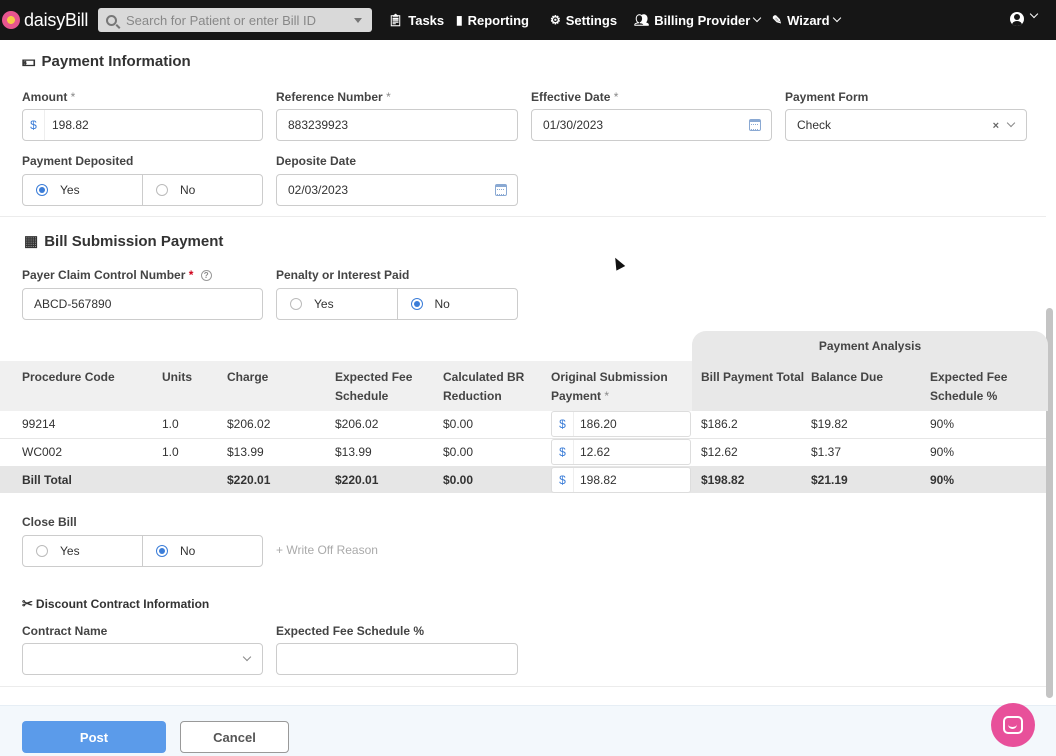  What do you see at coordinates (942, 480) in the screenshot?
I see `total-expected-fee-schedule-pct: 90%` at bounding box center [942, 480].